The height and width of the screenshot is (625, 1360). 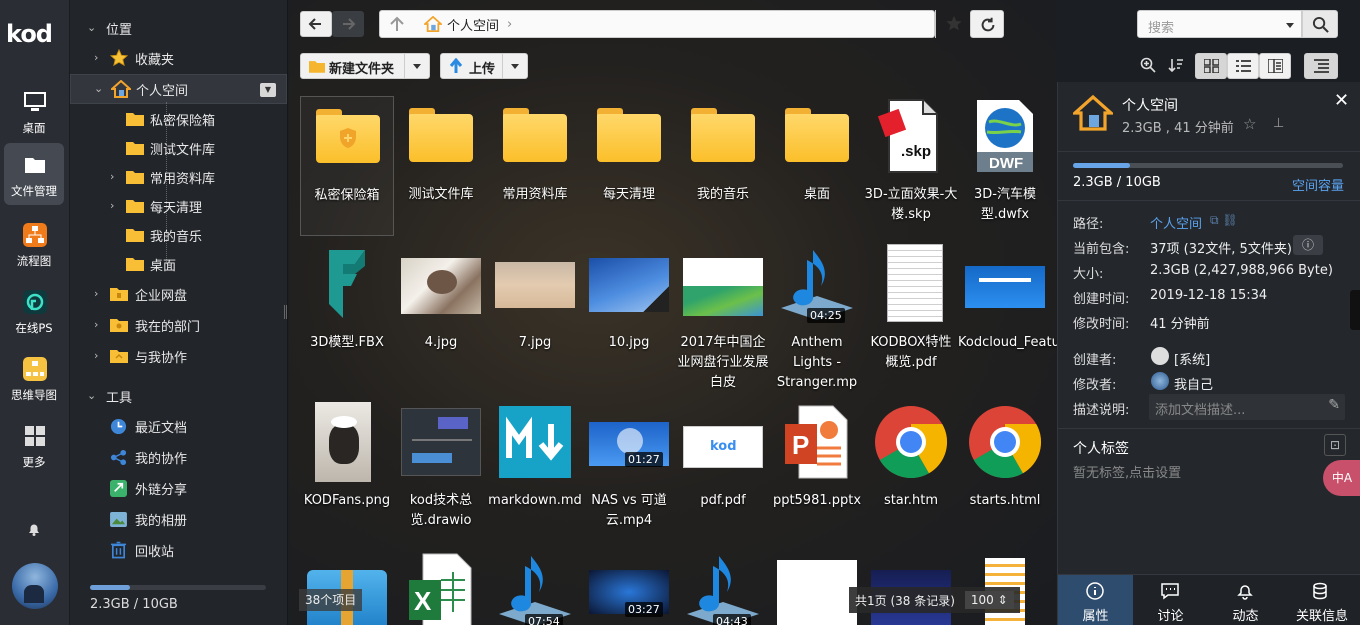 What do you see at coordinates (178, 325) in the screenshot?
I see `tree-item-my-department: › 我在的部门` at bounding box center [178, 325].